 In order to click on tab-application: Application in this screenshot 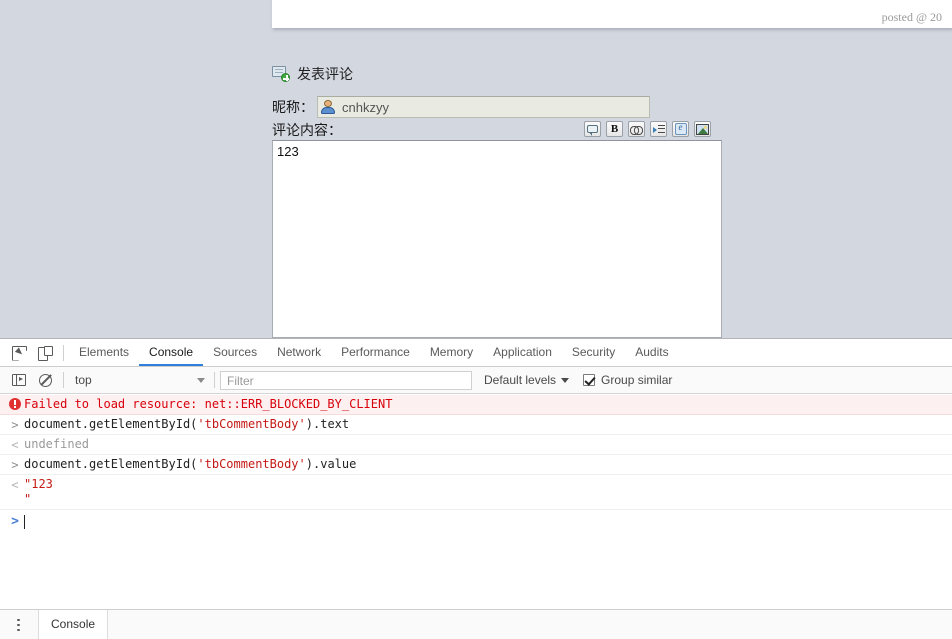, I will do `click(522, 352)`.